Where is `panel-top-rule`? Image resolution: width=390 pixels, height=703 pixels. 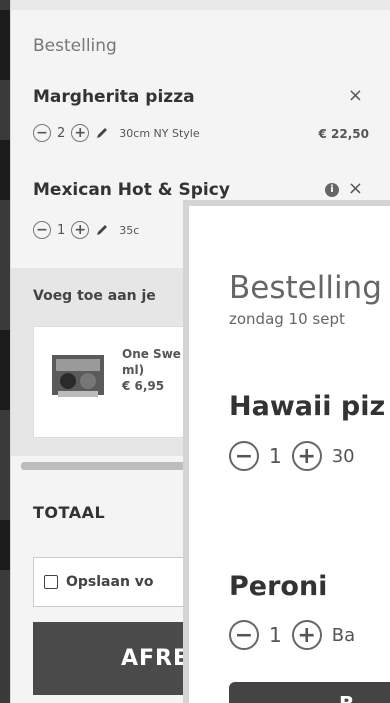
panel-top-rule is located at coordinates (200, 5).